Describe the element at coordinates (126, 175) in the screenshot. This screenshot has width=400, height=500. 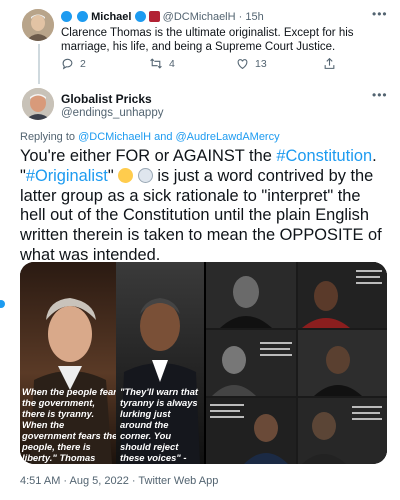
I see `grimace-emoji-icon` at that location.